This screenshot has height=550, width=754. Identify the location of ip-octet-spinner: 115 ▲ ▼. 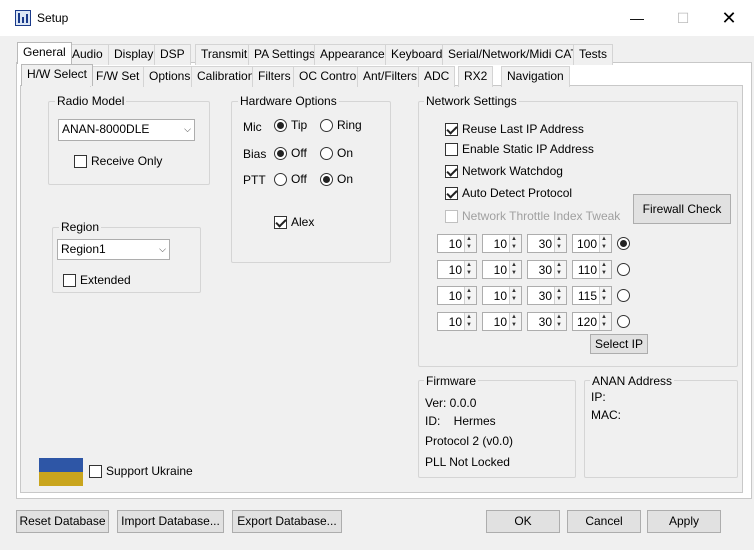
(592, 295).